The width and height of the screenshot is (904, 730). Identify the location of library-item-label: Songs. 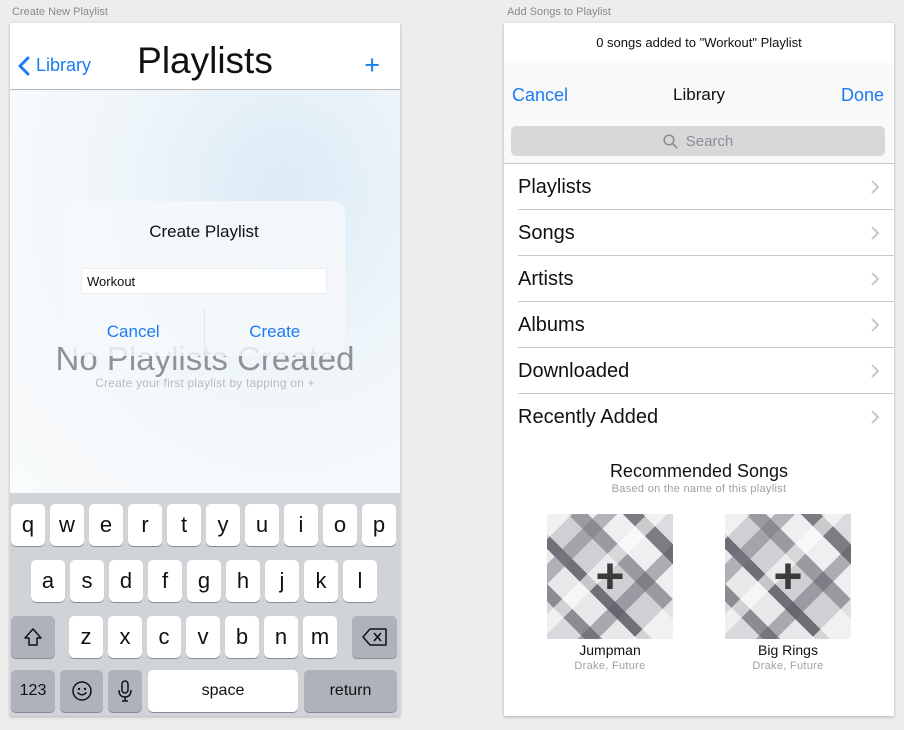
(546, 233).